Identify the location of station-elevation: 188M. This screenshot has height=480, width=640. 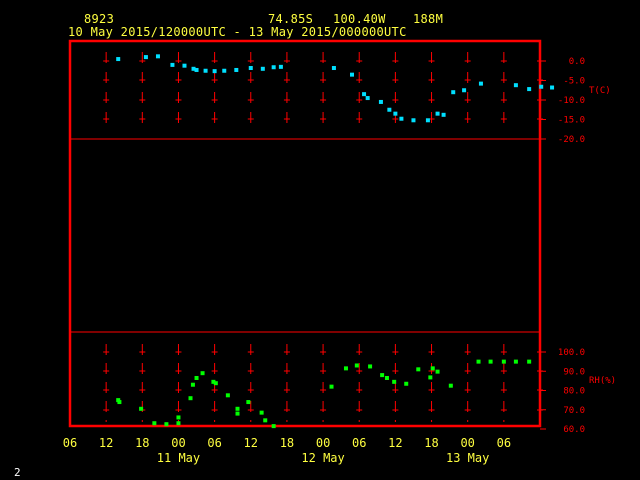
(428, 19).